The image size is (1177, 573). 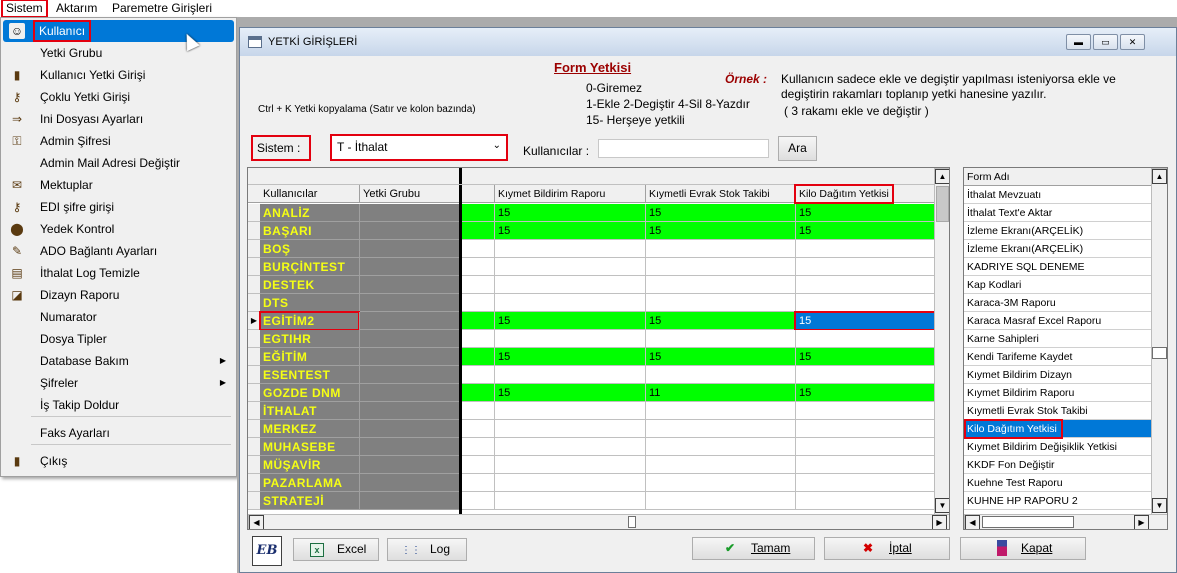 I want to click on form-list-vertical-scrollbar, so click(x=1159, y=341).